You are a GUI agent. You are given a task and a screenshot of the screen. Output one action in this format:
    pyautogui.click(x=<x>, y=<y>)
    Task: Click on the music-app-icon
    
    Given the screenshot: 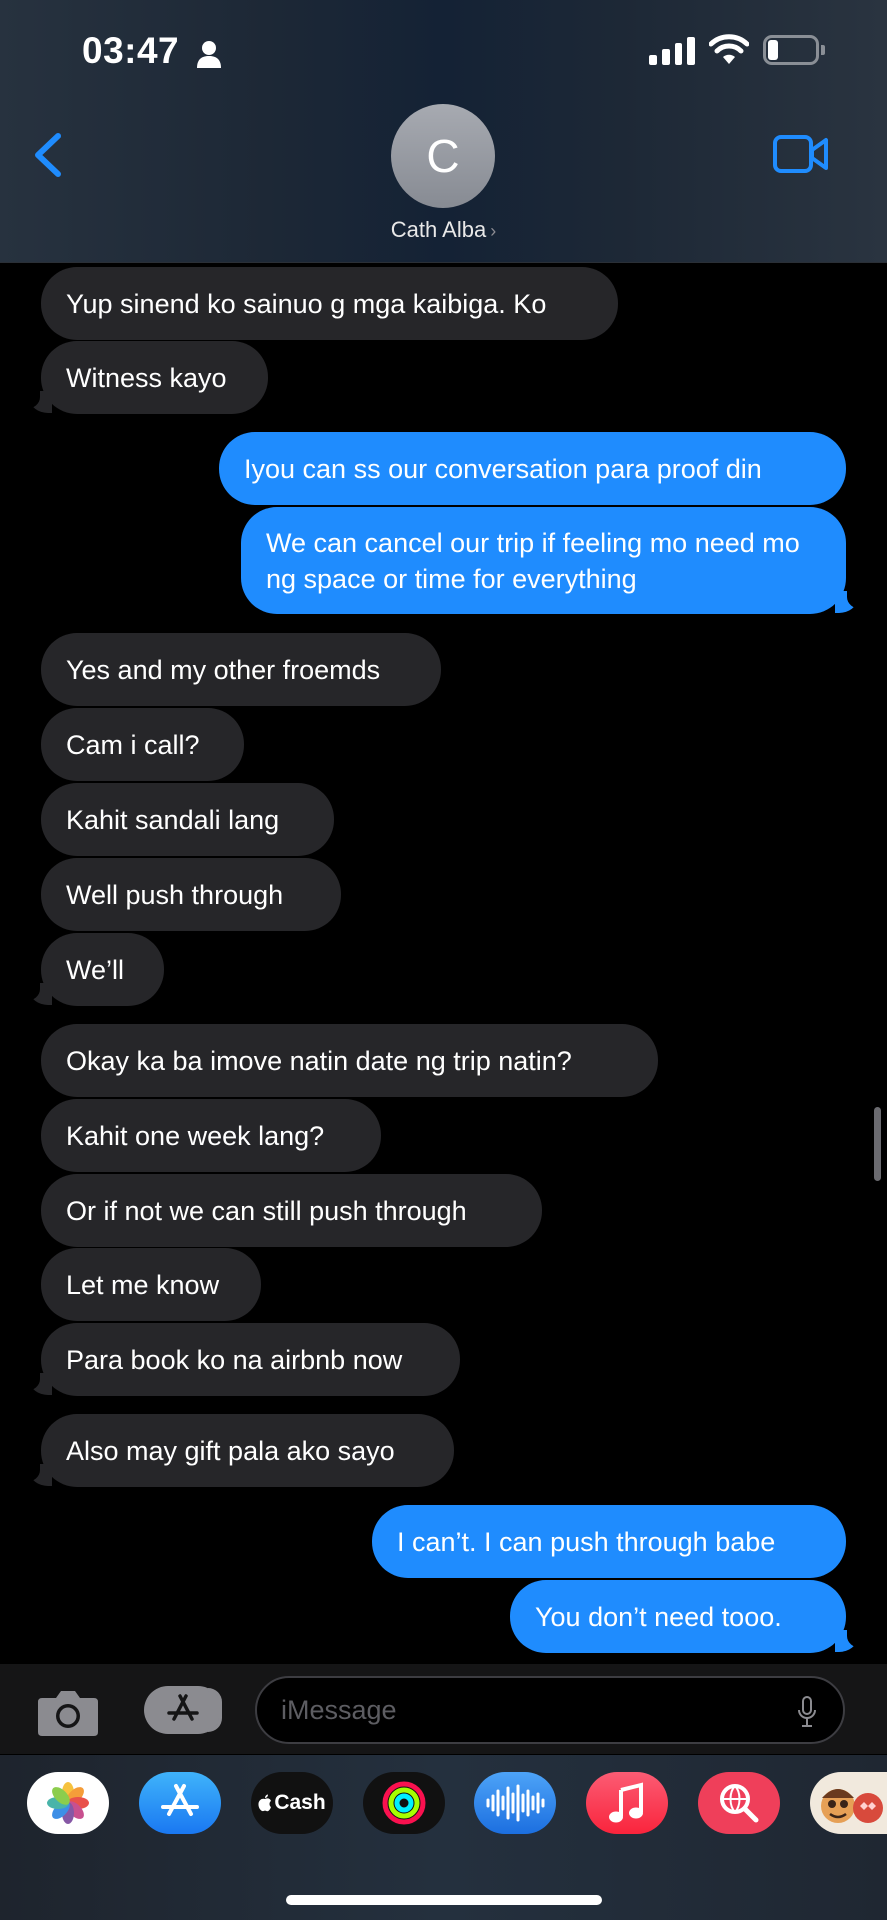 What is the action you would take?
    pyautogui.click(x=627, y=1803)
    